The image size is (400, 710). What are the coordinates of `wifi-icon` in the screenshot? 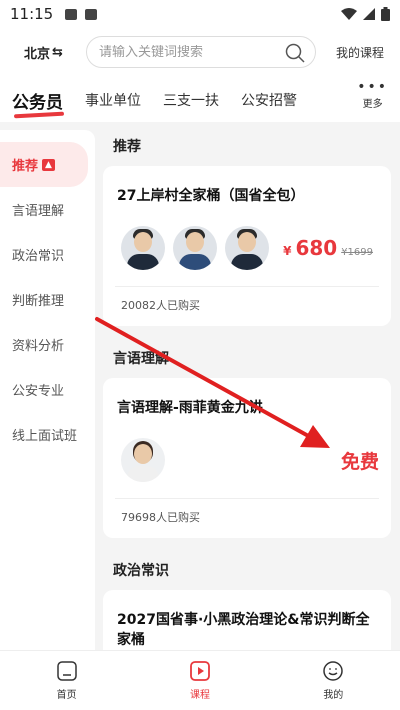 It's located at (349, 14).